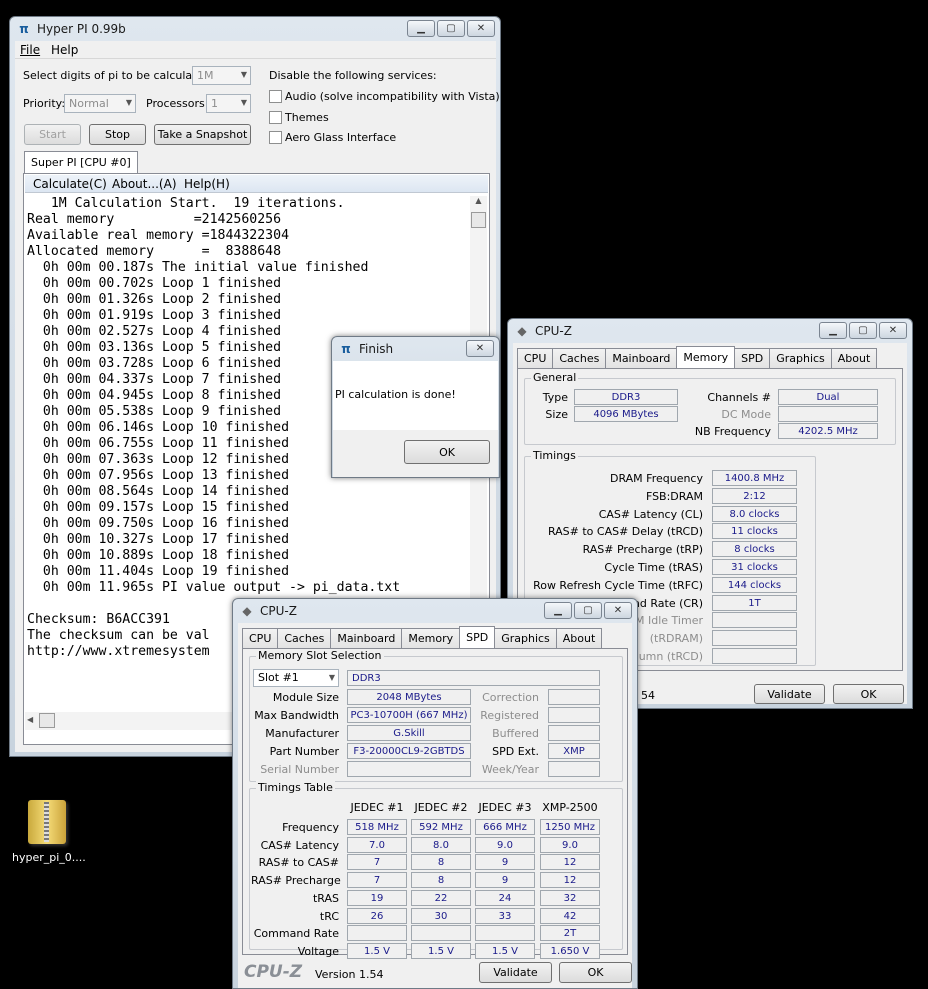 The width and height of the screenshot is (928, 989). I want to click on timings-cell: 33, so click(505, 916).